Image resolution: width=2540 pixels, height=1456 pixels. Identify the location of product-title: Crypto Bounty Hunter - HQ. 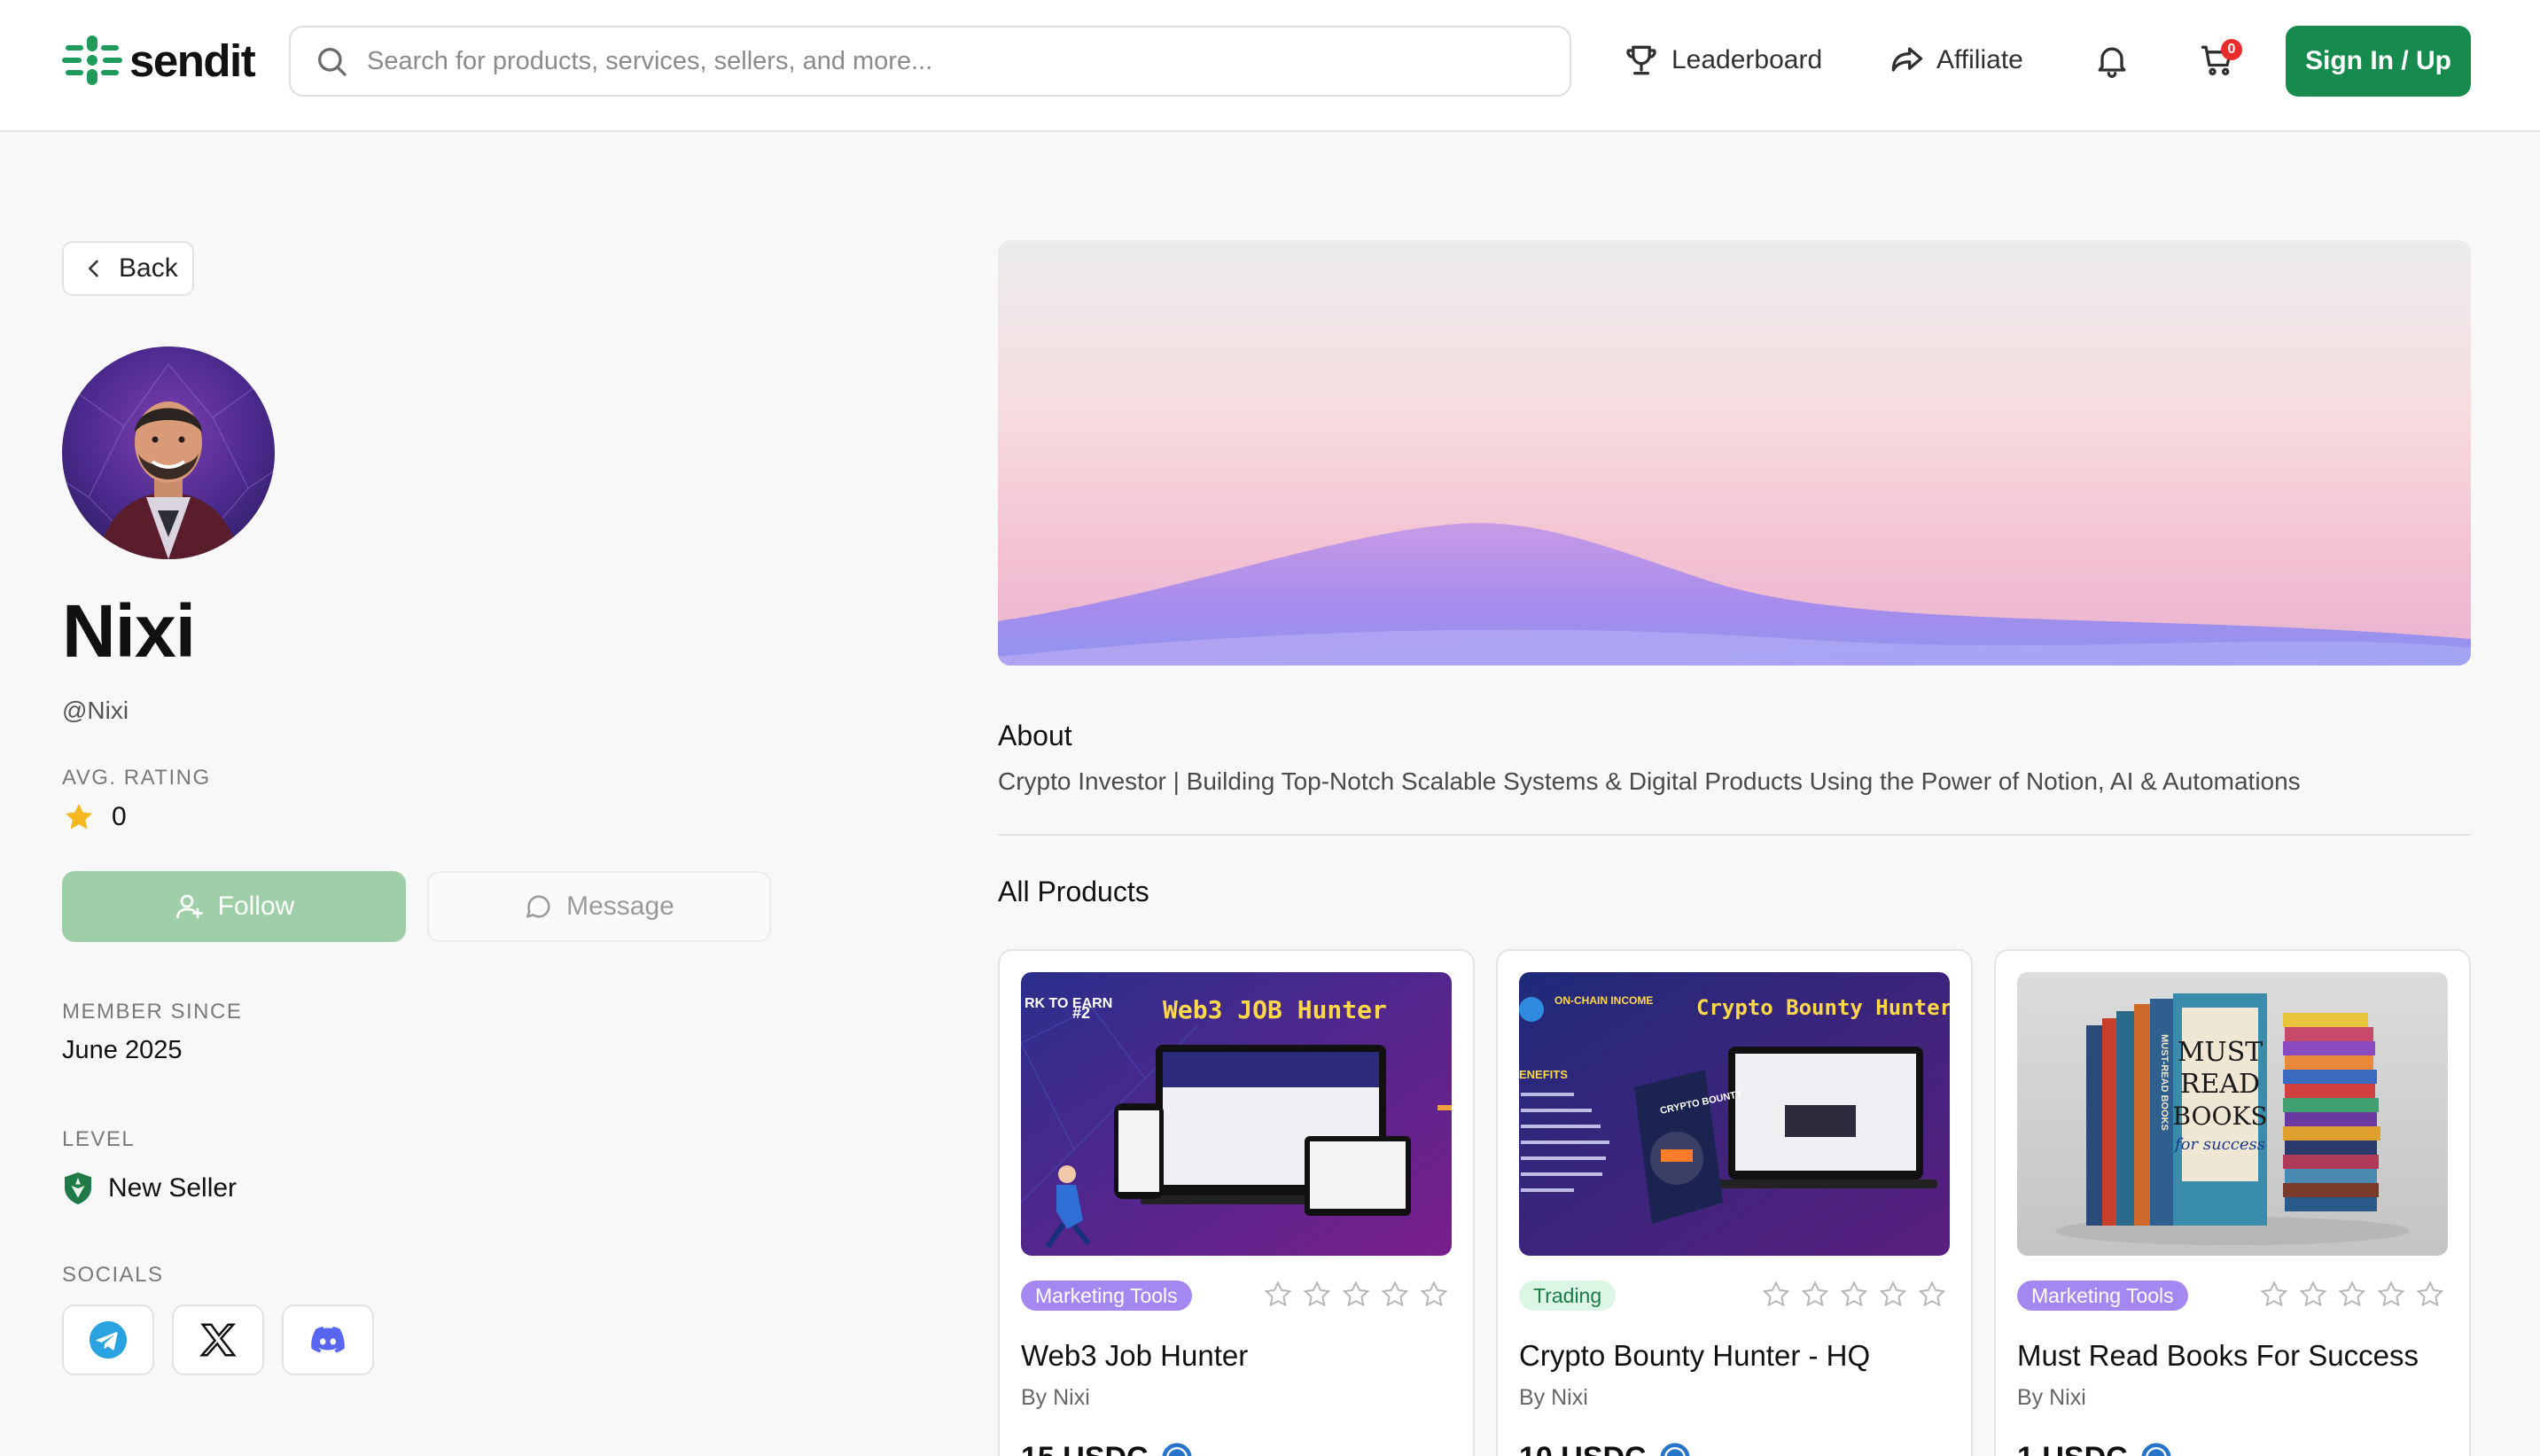
(1694, 1356).